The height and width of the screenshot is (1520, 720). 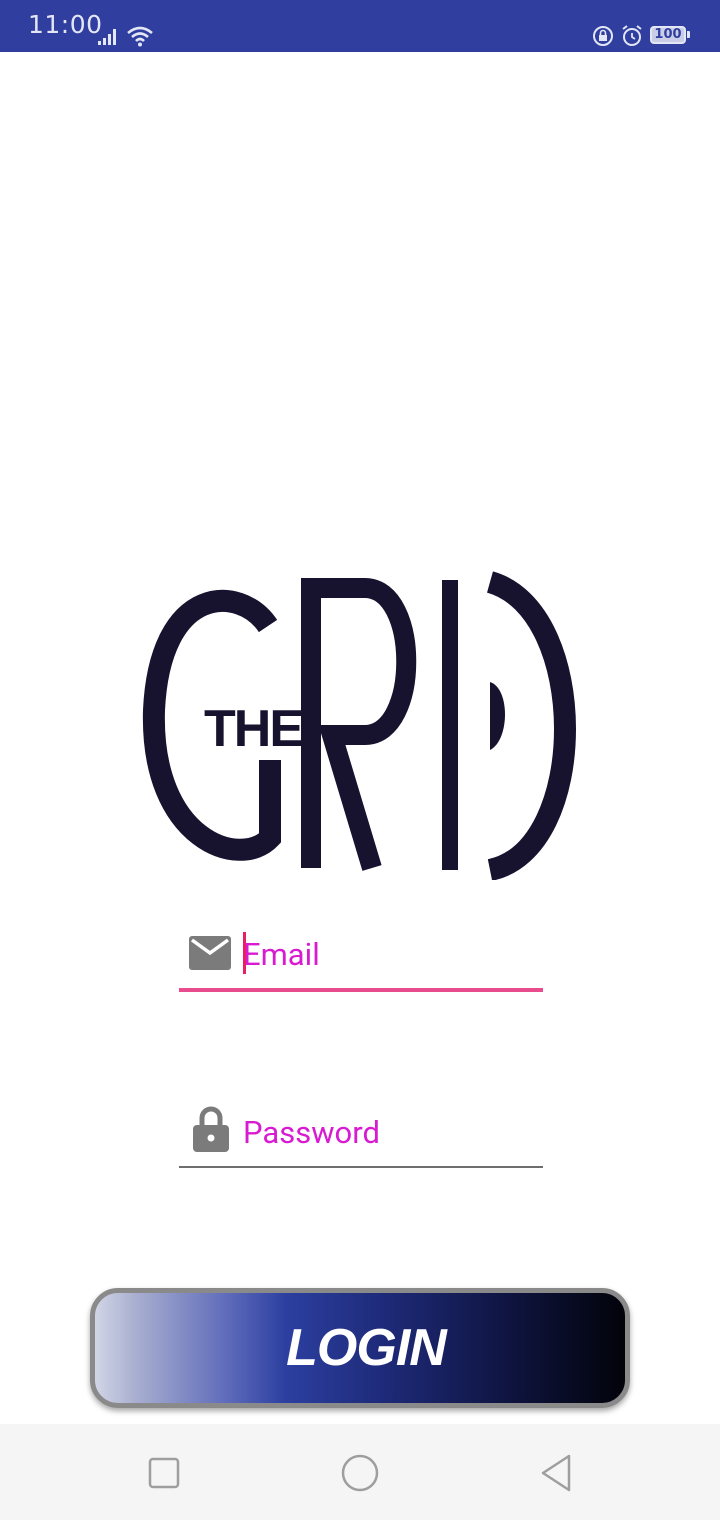 What do you see at coordinates (450, 725) in the screenshot?
I see `logo-letter-i` at bounding box center [450, 725].